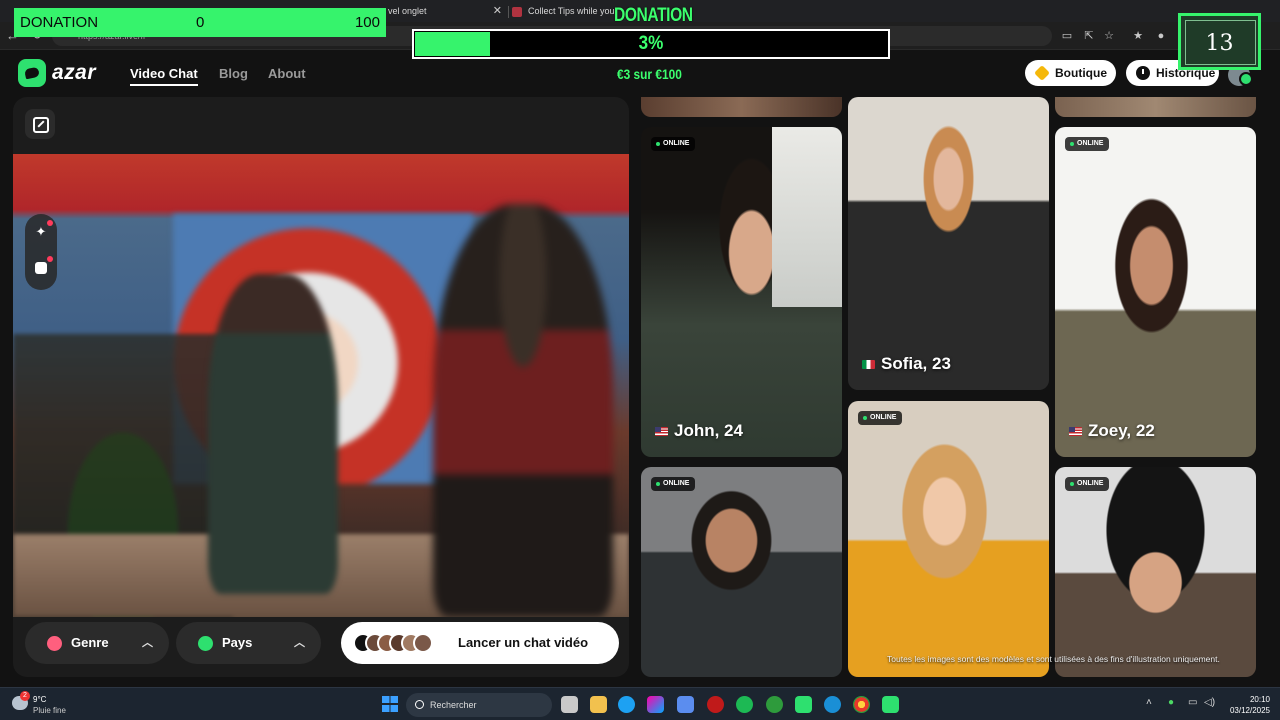 The width and height of the screenshot is (1280, 720). I want to click on gender-filter-button: Genre ︿, so click(97, 643).